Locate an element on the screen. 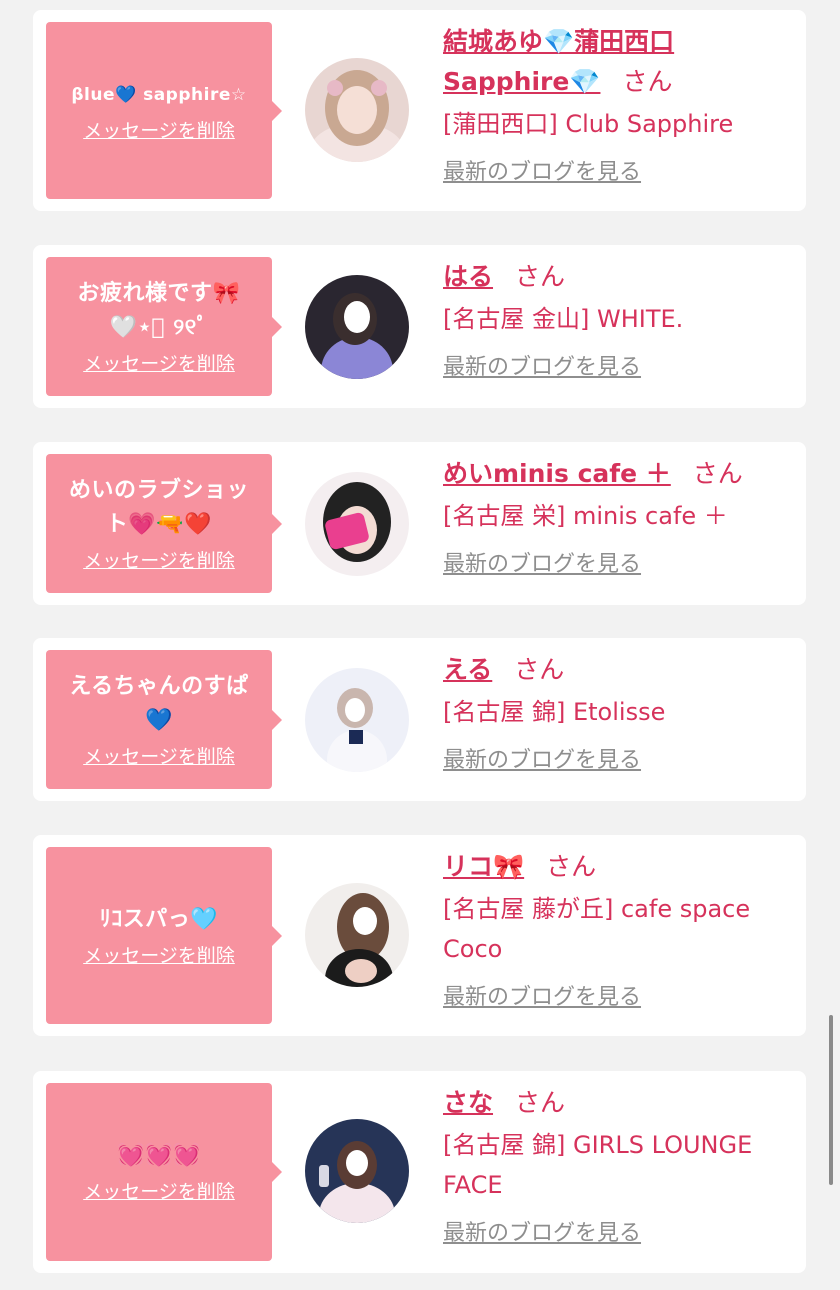 Image resolution: width=840 pixels, height=1290 pixels. message-text: ﾘｺスパっ🩵 is located at coordinates (159, 919).